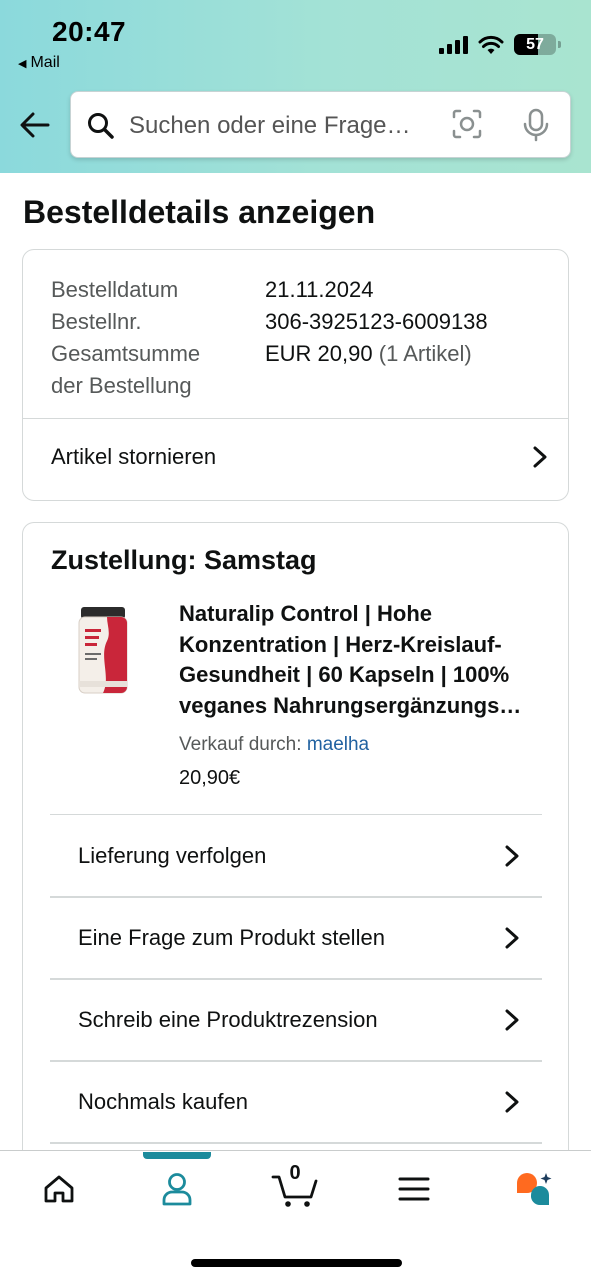  What do you see at coordinates (172, 855) in the screenshot?
I see `action-label: Lieferung verfolgen` at bounding box center [172, 855].